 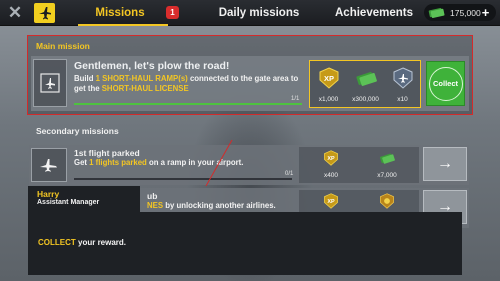 I want to click on collect-button: Collect, so click(x=445, y=83).